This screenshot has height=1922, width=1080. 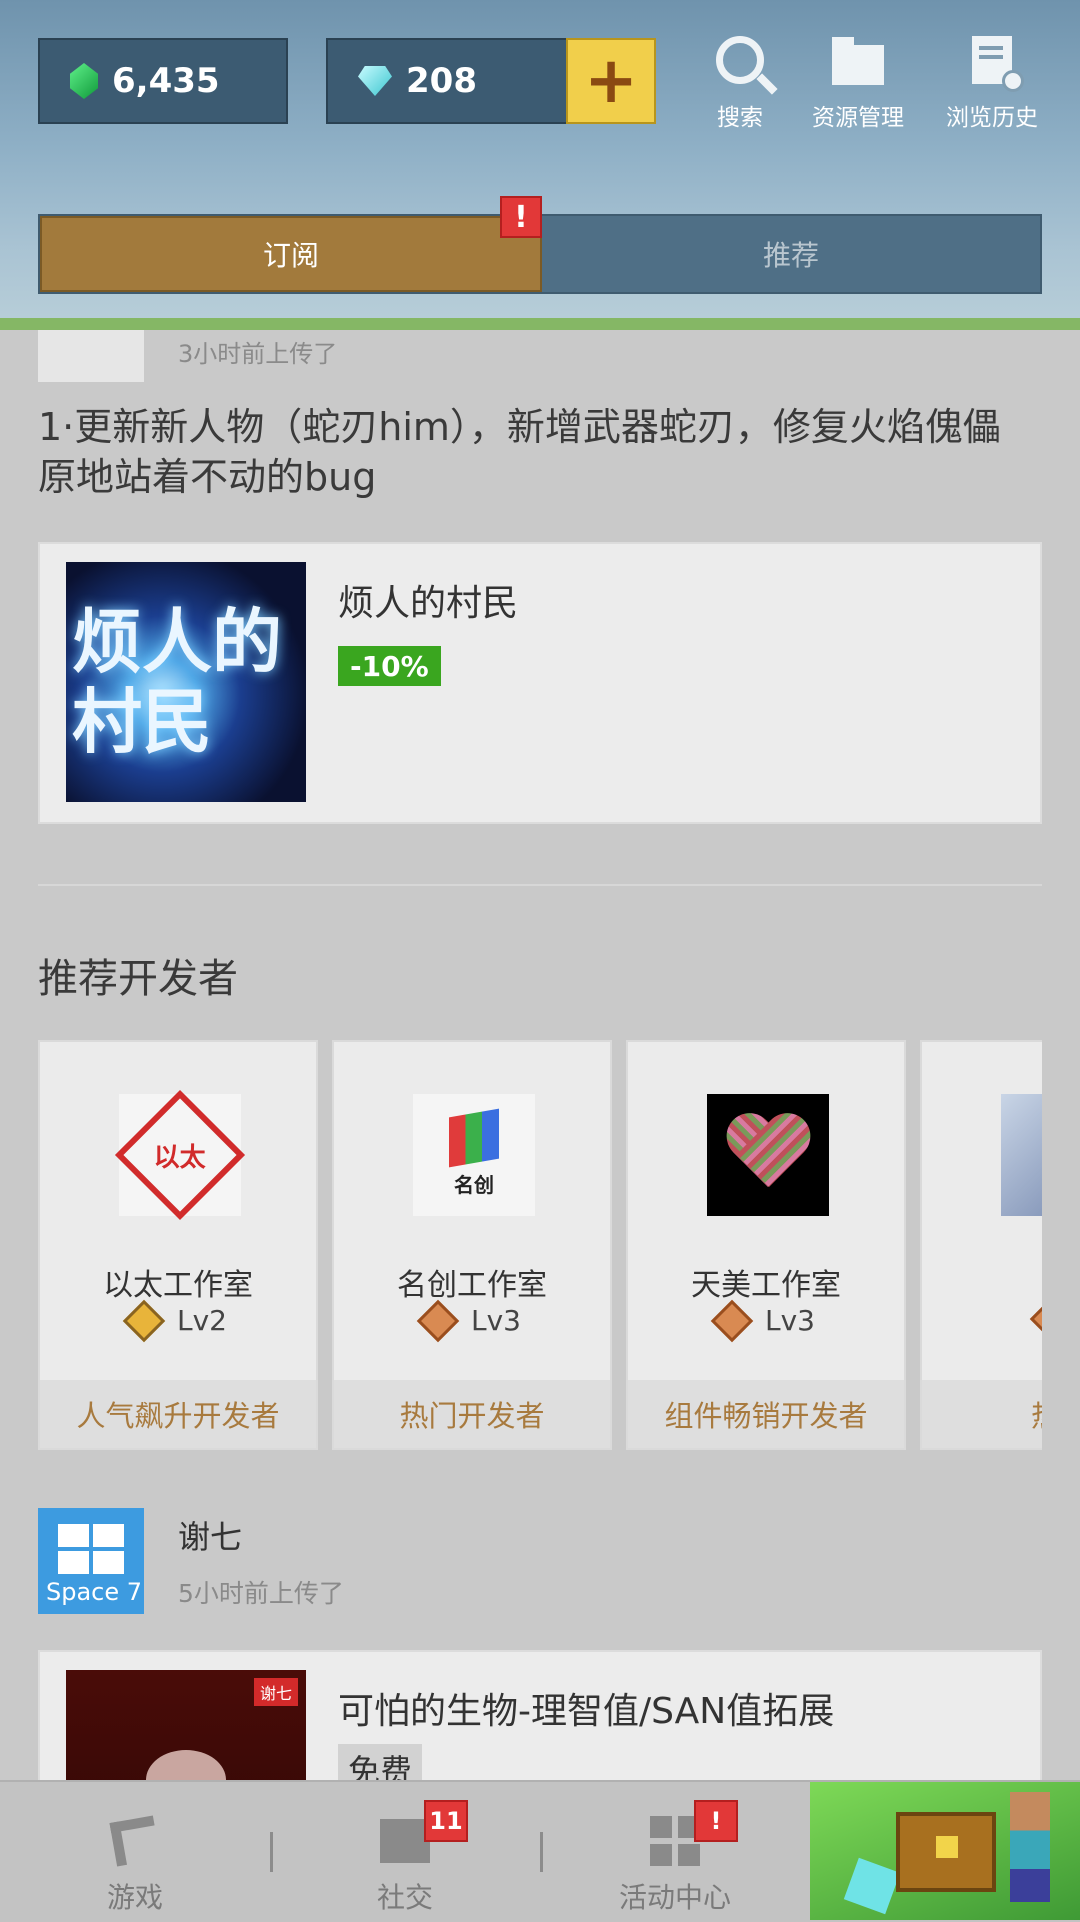 What do you see at coordinates (202, 1320) in the screenshot?
I see `level-text: Lv2` at bounding box center [202, 1320].